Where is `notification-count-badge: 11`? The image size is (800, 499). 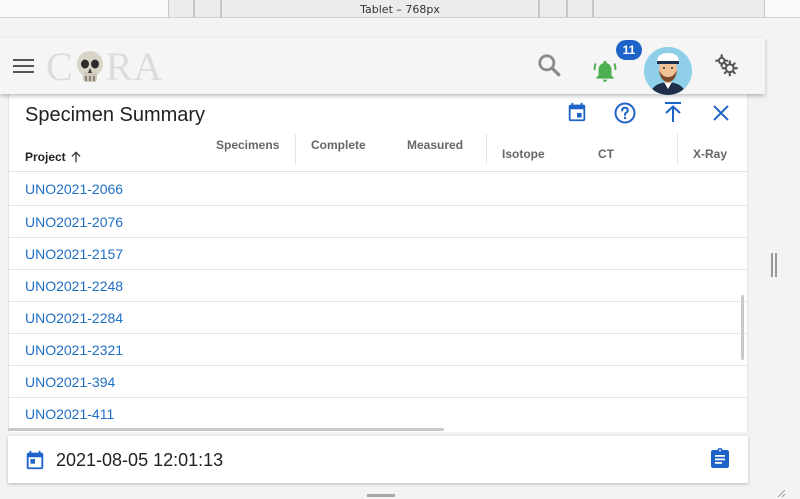 notification-count-badge: 11 is located at coordinates (629, 50).